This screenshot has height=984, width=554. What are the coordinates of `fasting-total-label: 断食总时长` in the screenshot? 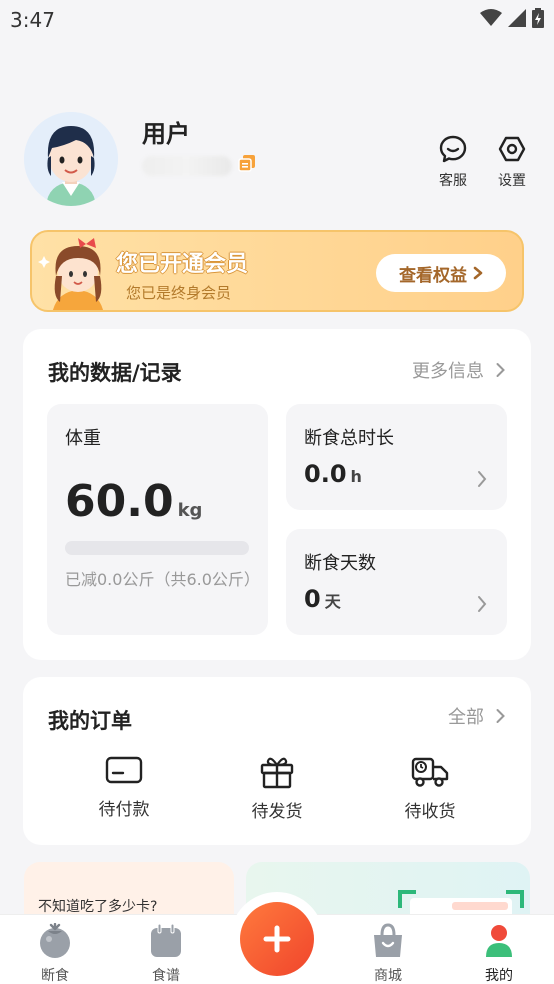 It's located at (349, 438).